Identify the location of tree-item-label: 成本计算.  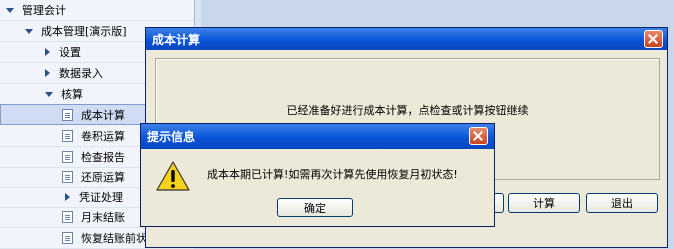
(103, 115).